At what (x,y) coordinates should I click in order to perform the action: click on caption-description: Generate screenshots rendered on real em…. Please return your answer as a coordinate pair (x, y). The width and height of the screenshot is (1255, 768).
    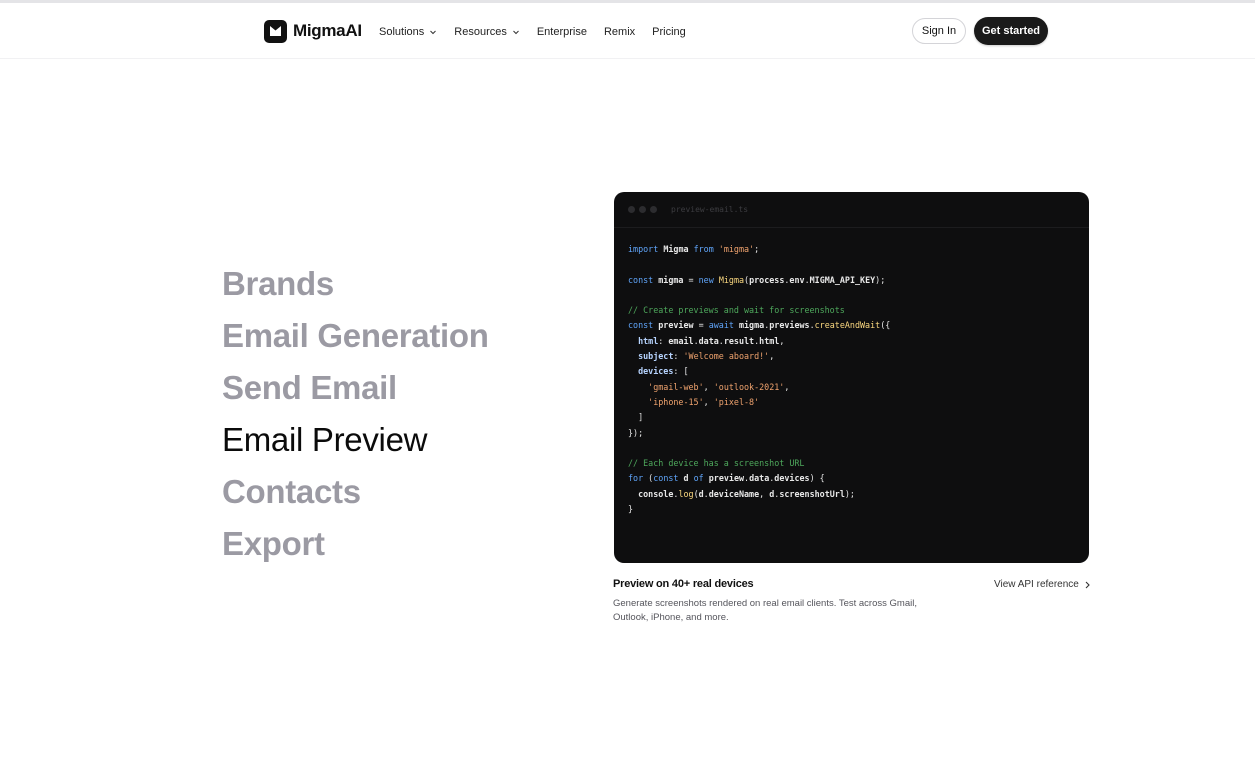
    Looking at the image, I should click on (765, 610).